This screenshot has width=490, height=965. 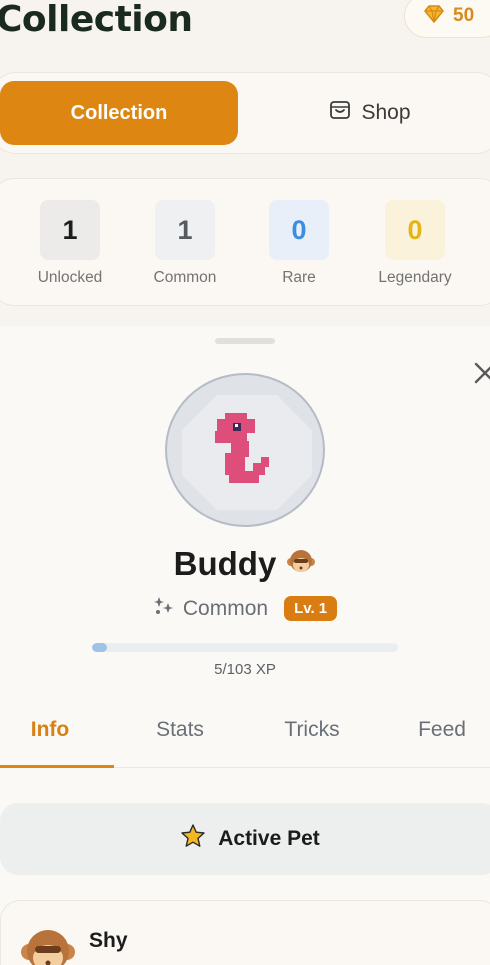 I want to click on tab-collection: Collection, so click(x=119, y=113).